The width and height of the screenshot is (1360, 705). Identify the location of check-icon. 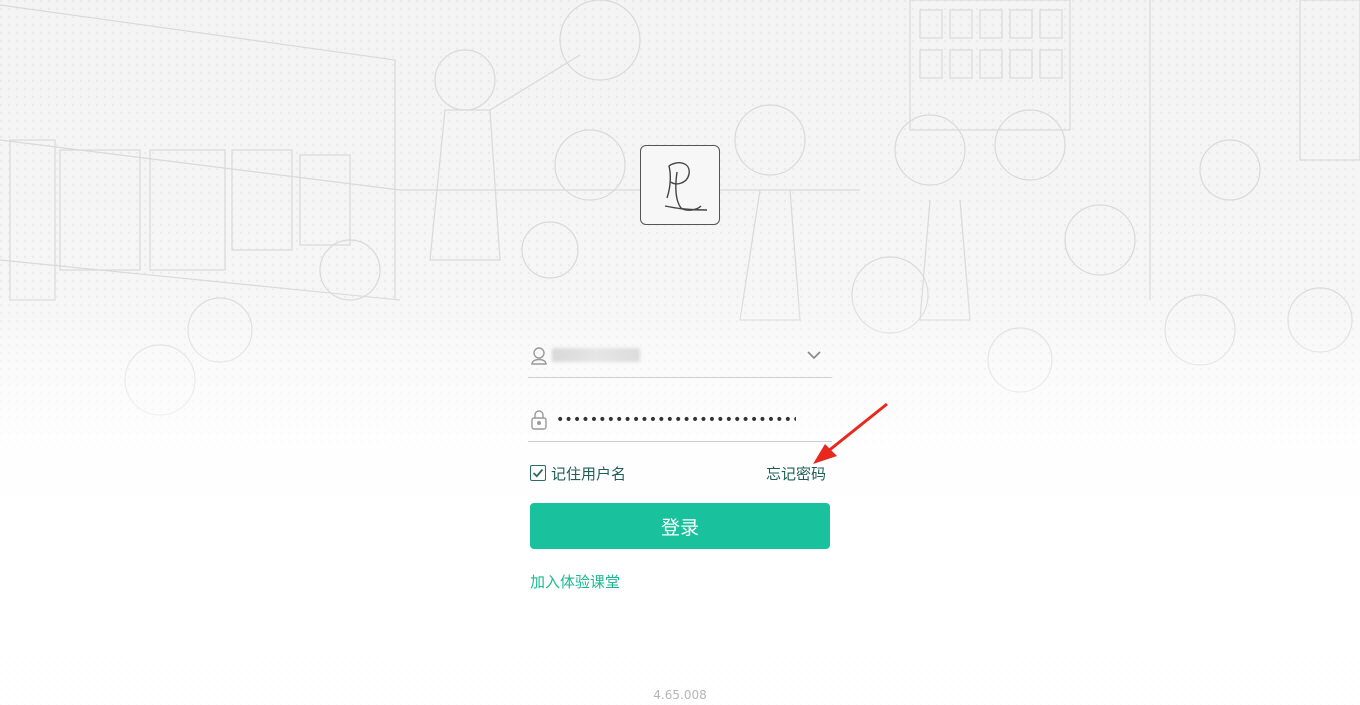
(538, 473).